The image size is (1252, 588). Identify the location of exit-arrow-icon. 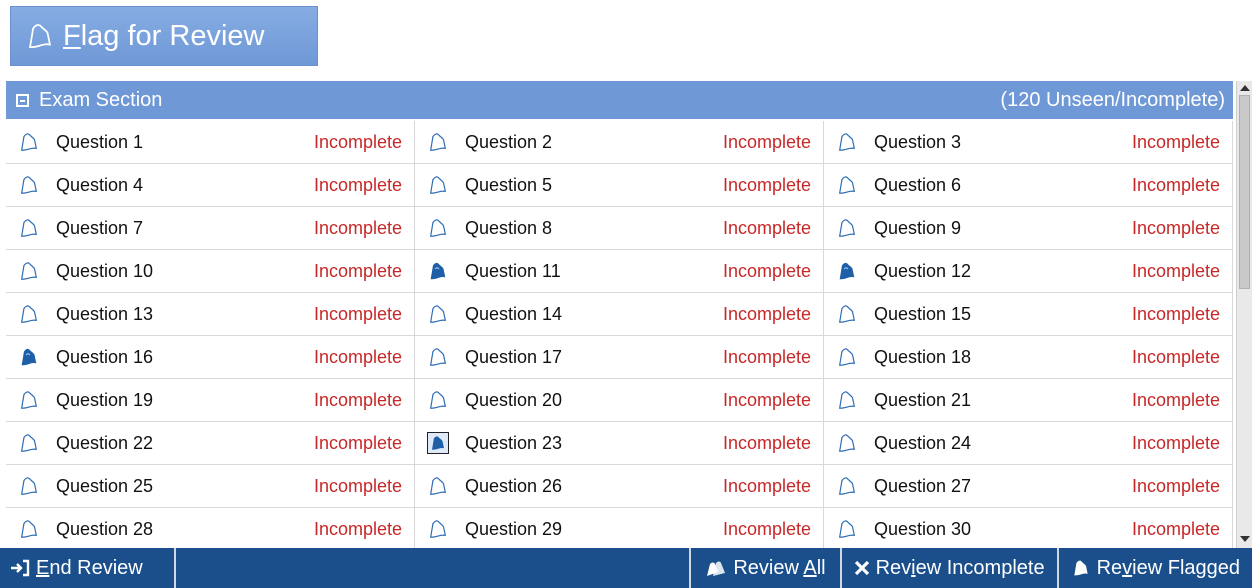
(20, 568).